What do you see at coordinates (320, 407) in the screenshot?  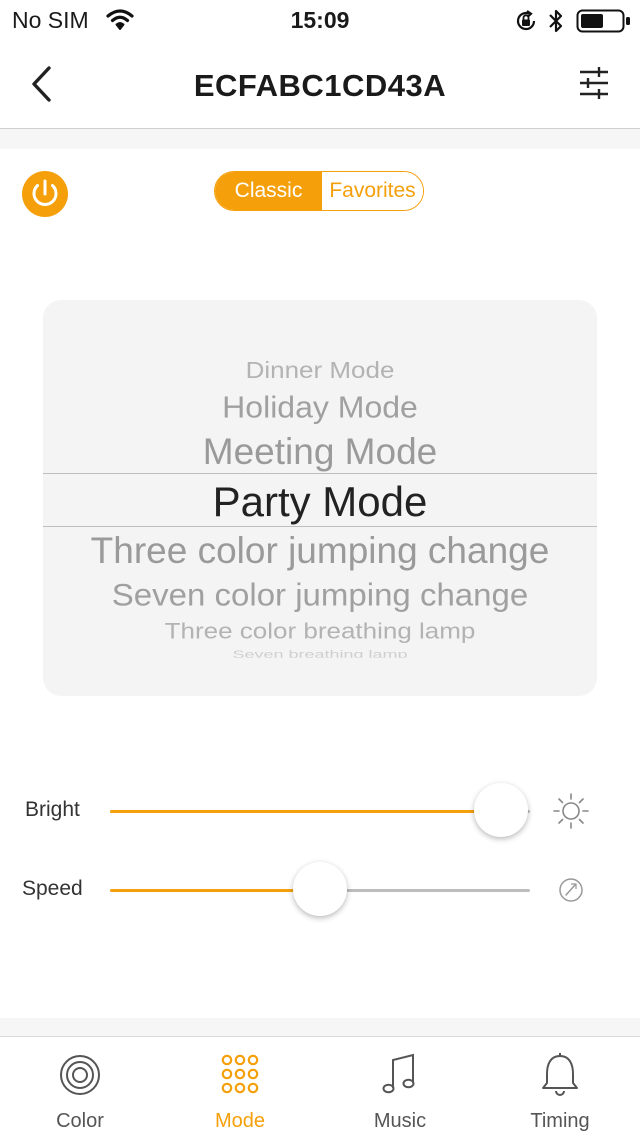 I see `picker-item: Holiday Mode` at bounding box center [320, 407].